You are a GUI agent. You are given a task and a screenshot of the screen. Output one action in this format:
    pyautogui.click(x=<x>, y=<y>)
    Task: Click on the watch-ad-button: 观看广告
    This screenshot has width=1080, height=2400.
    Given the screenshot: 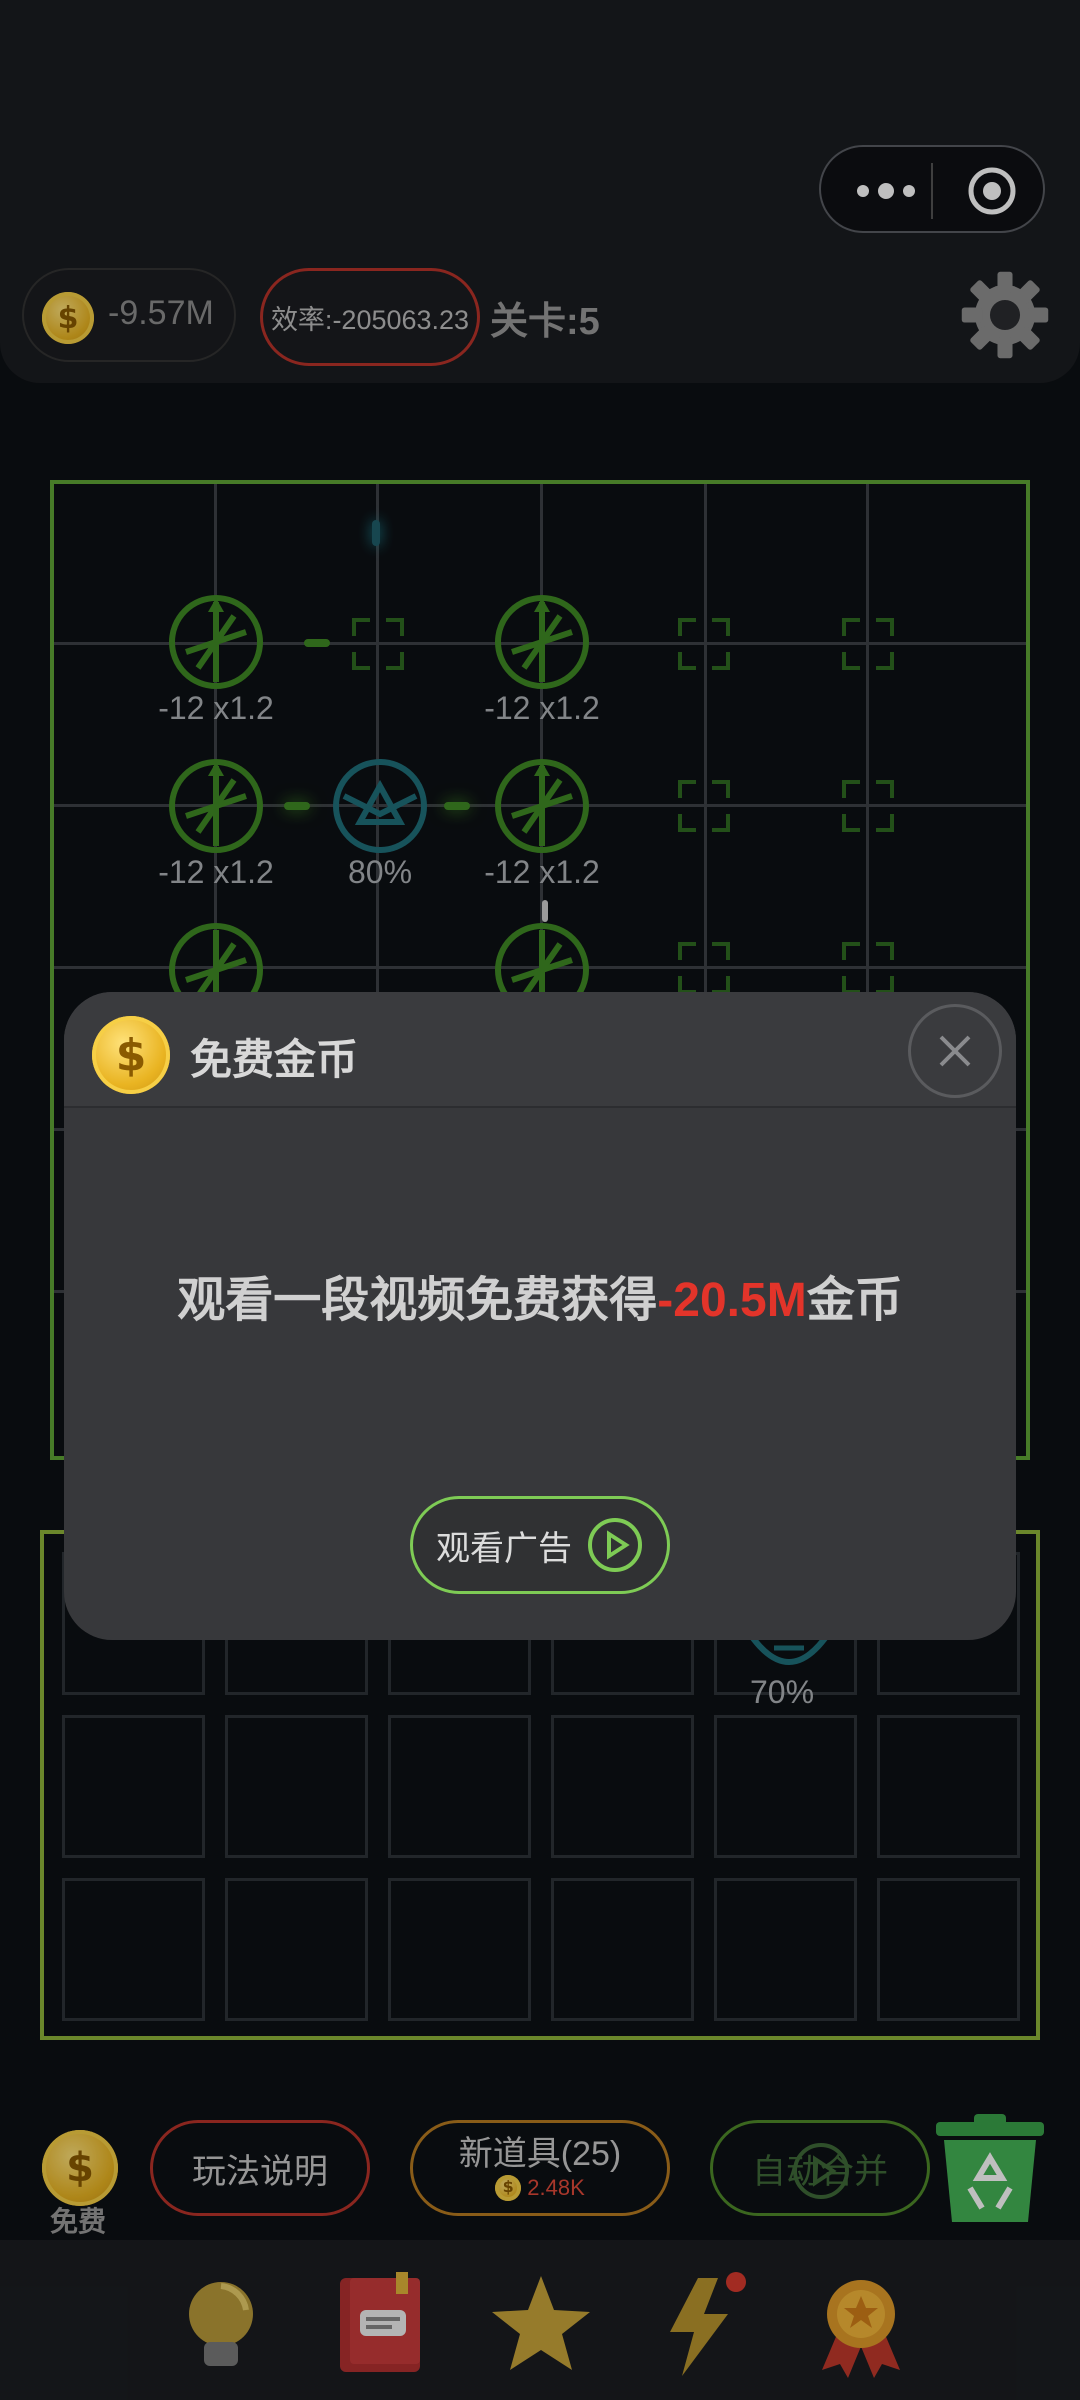 What is the action you would take?
    pyautogui.click(x=540, y=1545)
    